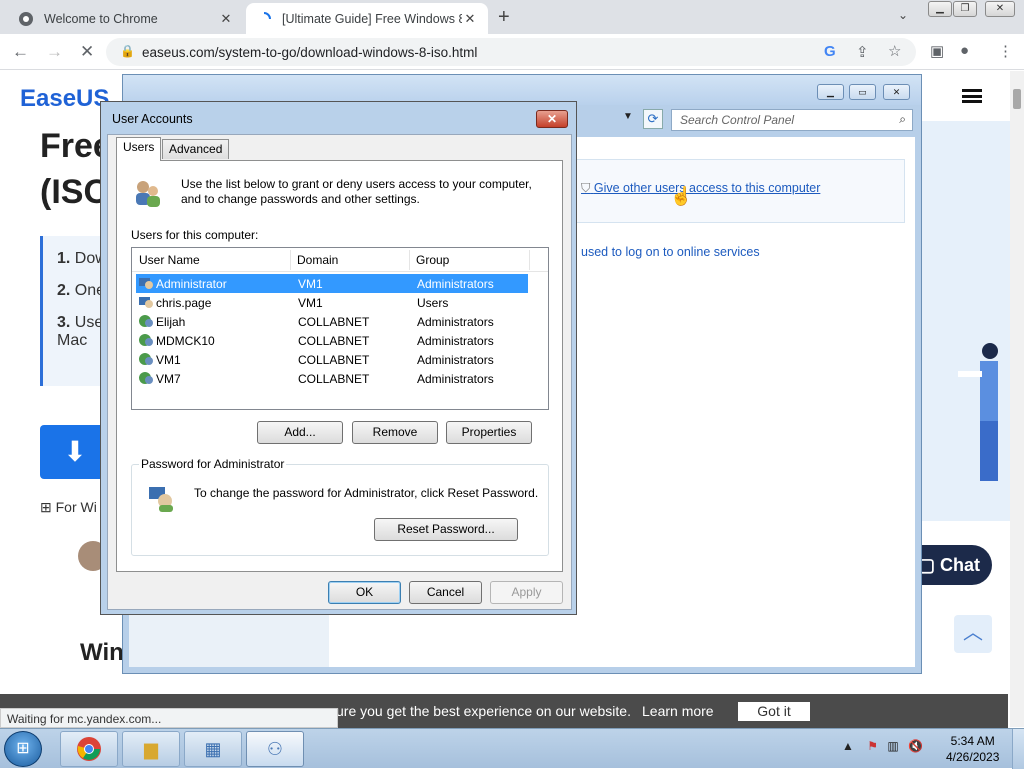 The height and width of the screenshot is (773, 1024). What do you see at coordinates (774, 711) in the screenshot?
I see `got-it-button: Got it` at bounding box center [774, 711].